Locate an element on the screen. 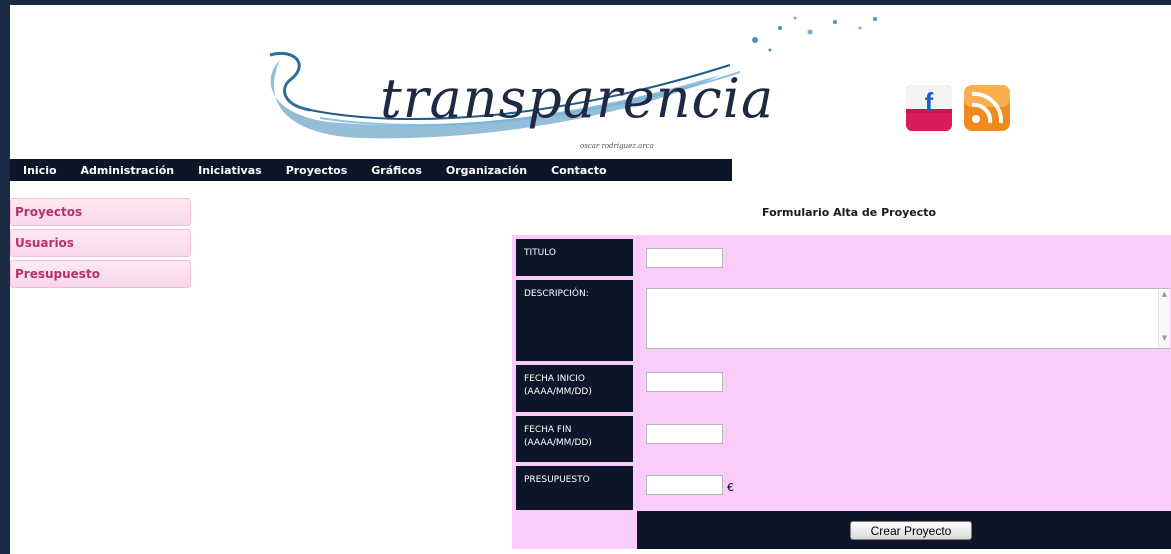 This screenshot has height=554, width=1171. fecha-inicio-hint: (AAAA/MM/DD) is located at coordinates (558, 392).